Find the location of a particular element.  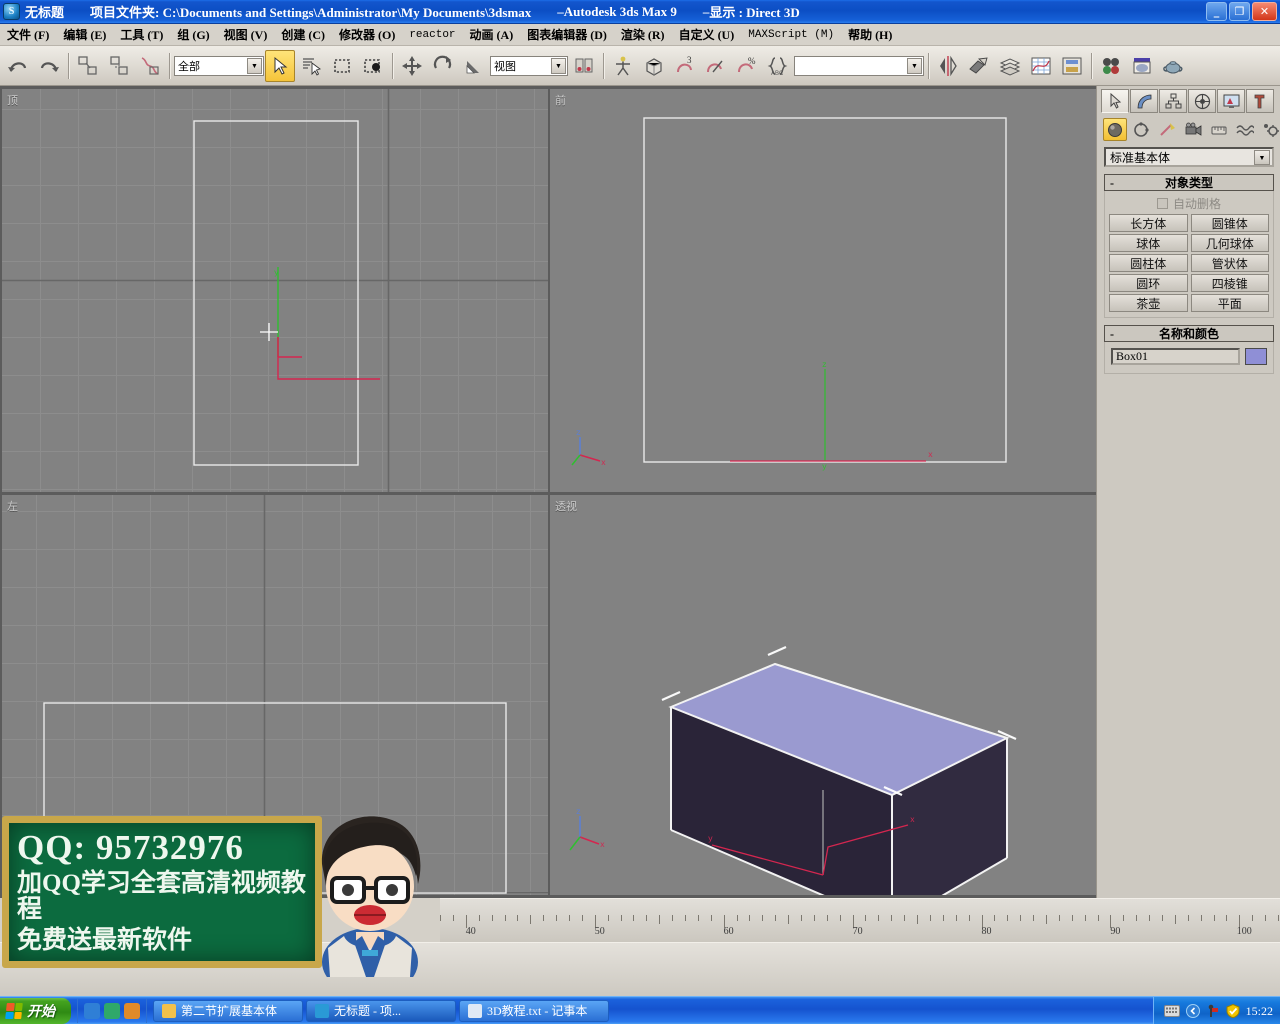

select-and-manipulate-icon is located at coordinates (623, 66).